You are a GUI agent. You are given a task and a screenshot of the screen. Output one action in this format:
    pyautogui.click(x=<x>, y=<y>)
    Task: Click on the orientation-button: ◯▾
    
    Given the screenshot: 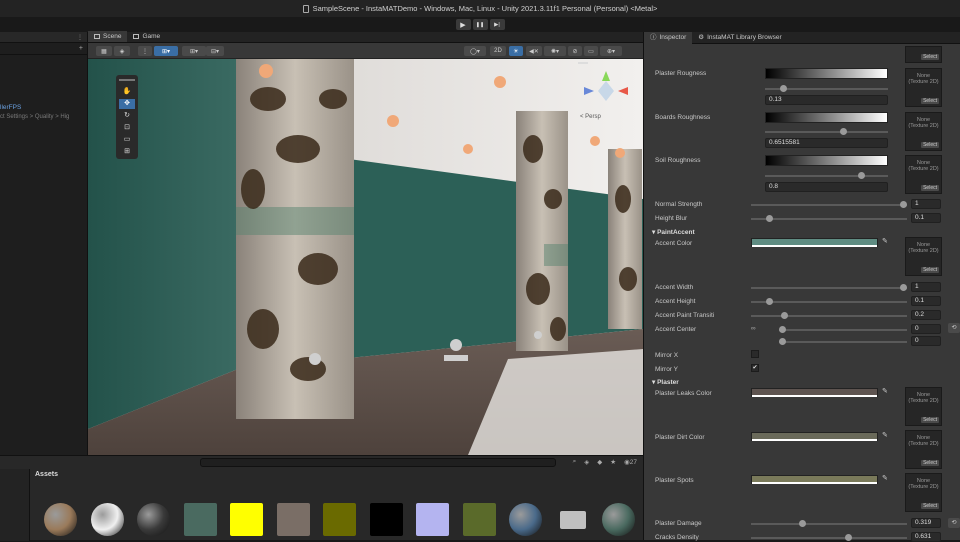 What is the action you would take?
    pyautogui.click(x=475, y=51)
    